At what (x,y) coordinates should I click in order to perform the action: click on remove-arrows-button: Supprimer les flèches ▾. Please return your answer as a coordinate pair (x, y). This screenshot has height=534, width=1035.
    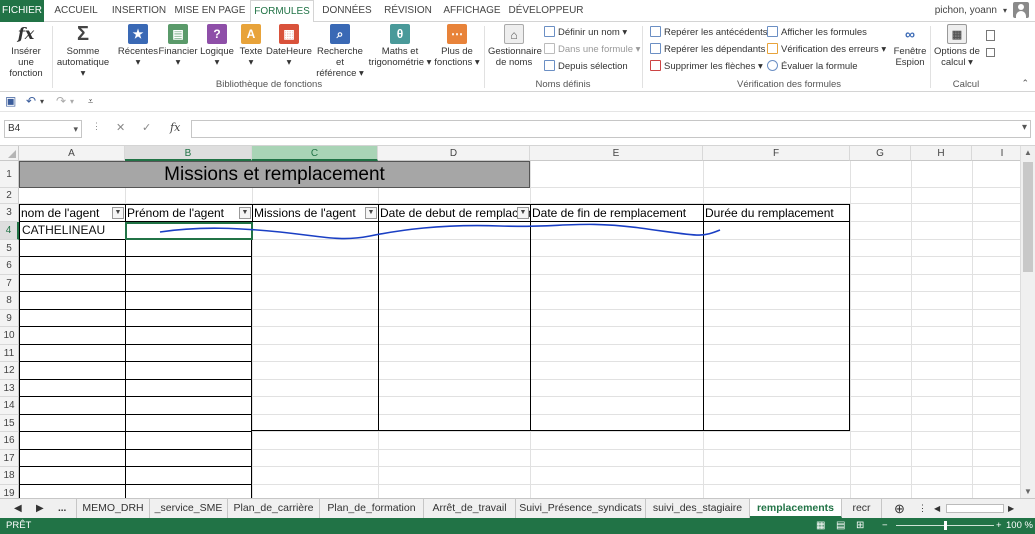
    Looking at the image, I should click on (706, 67).